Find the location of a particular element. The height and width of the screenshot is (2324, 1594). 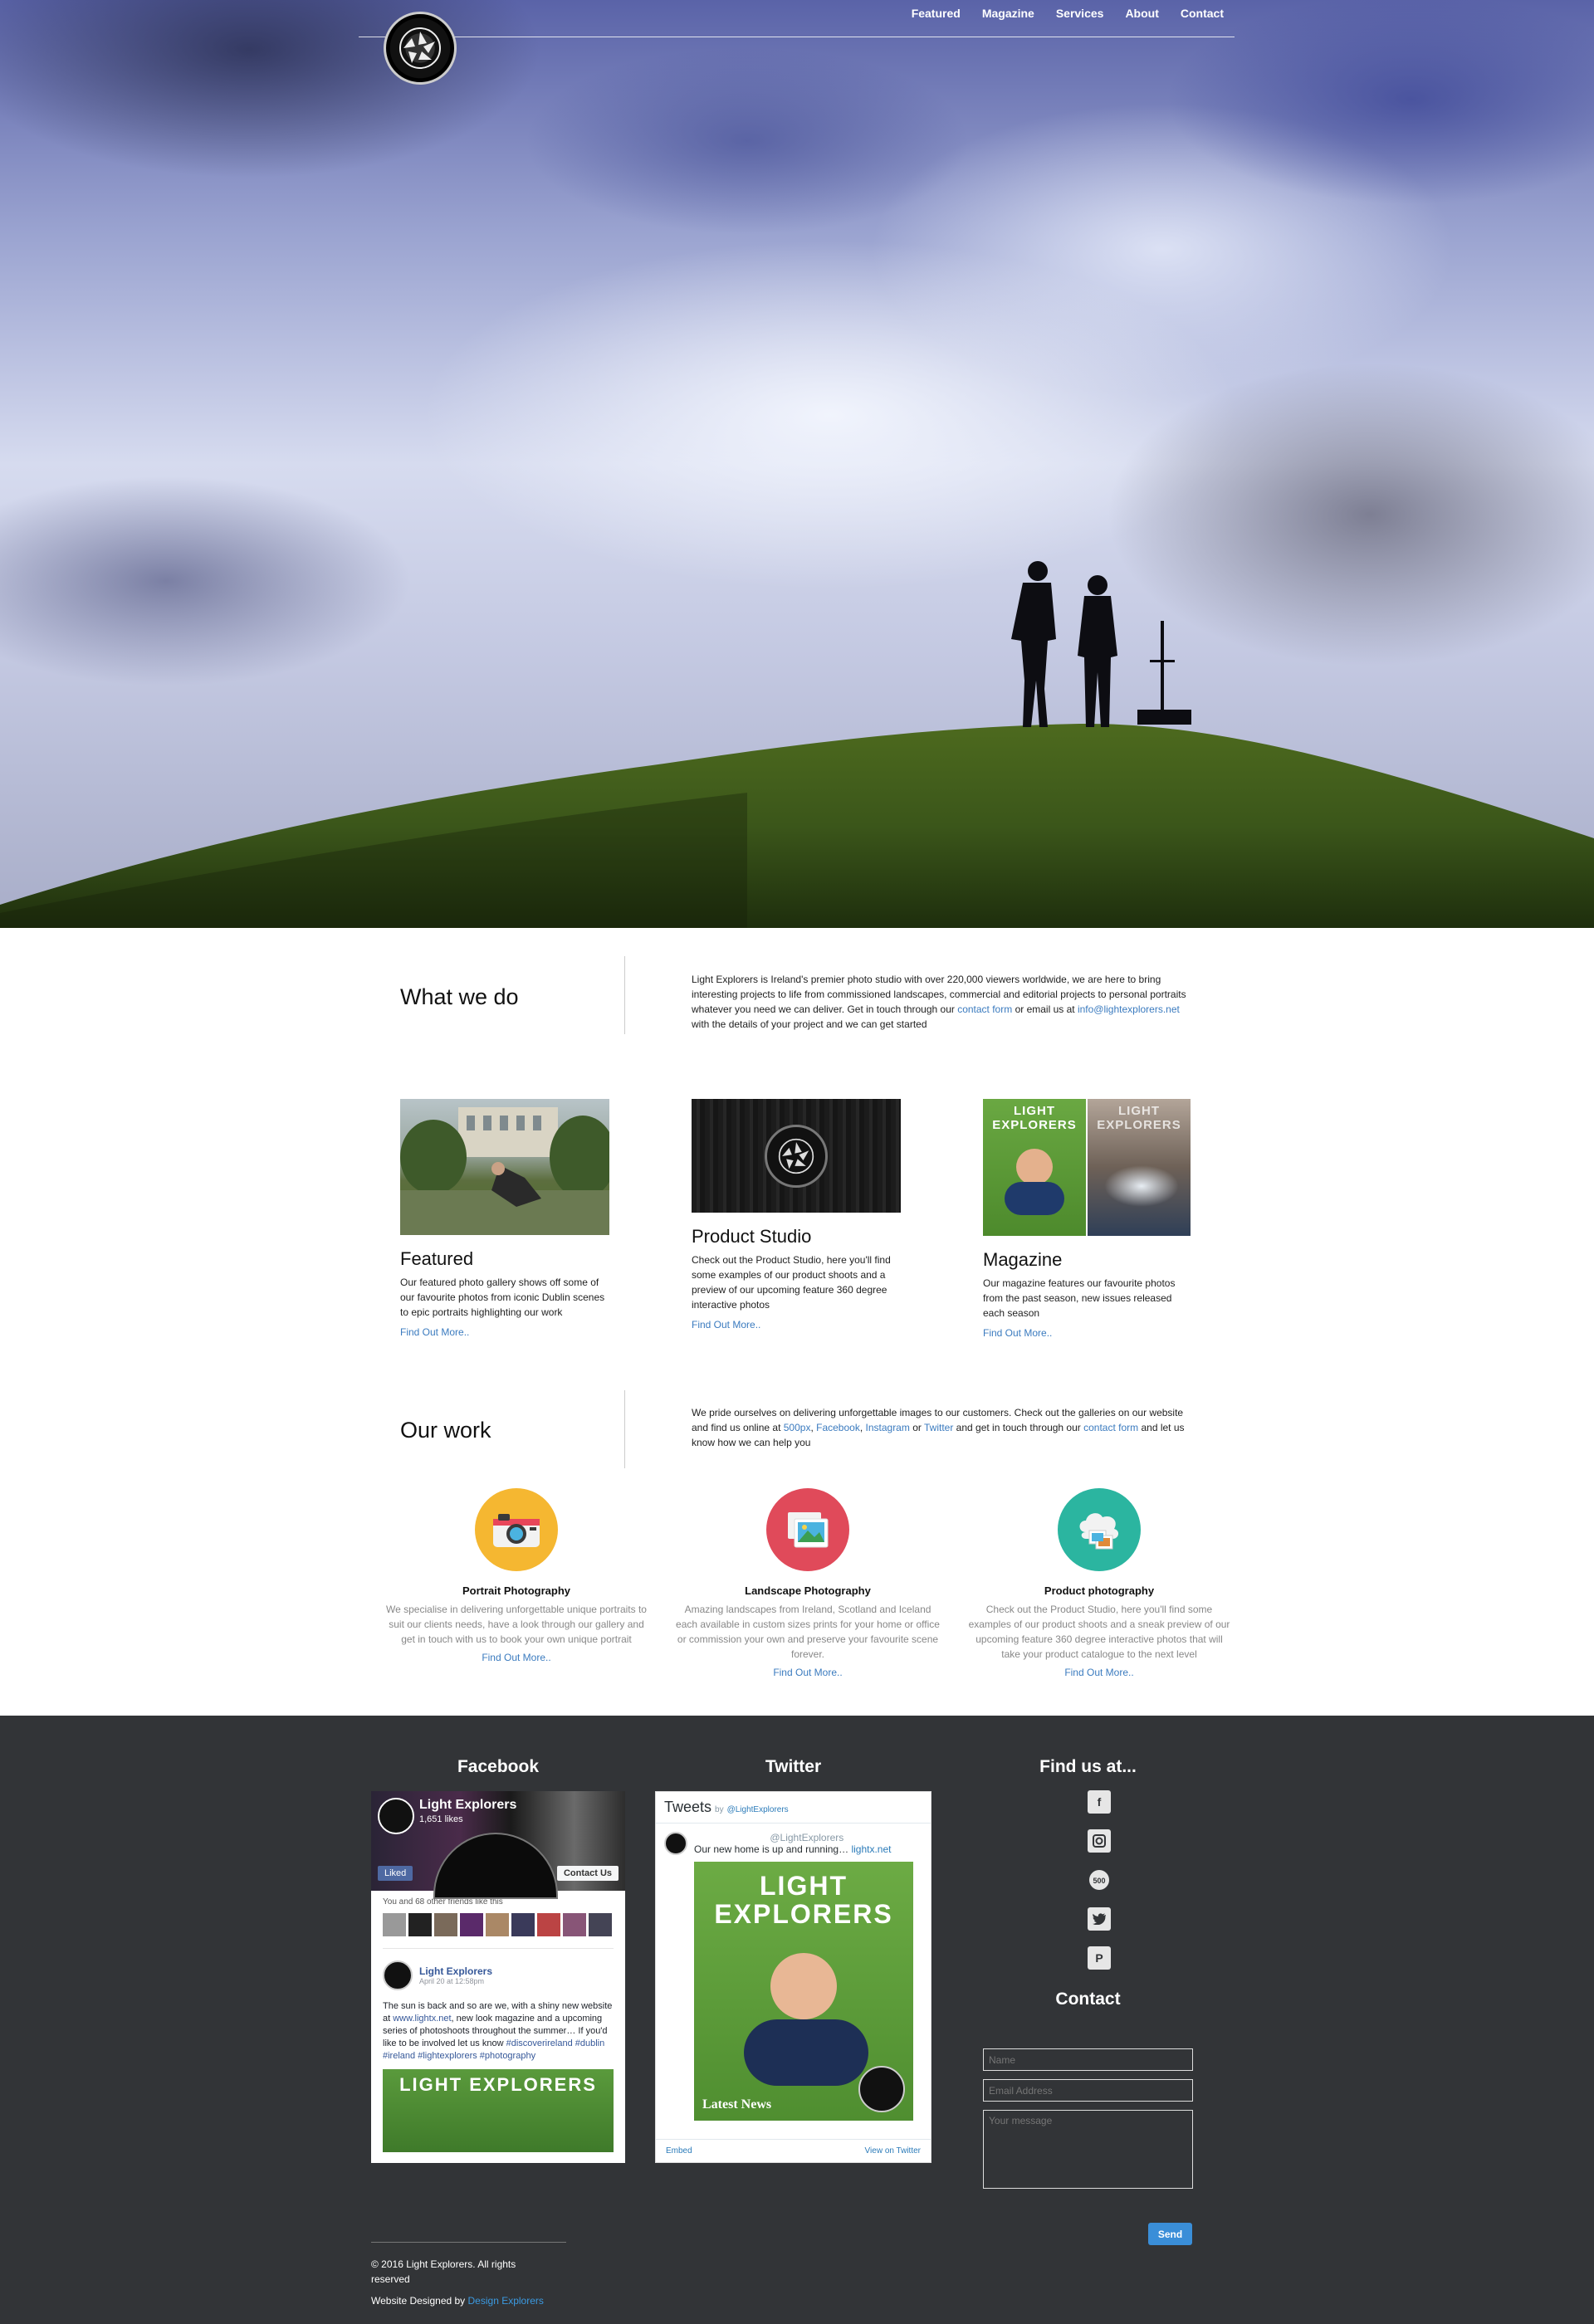

footer-divider is located at coordinates (468, 2242).